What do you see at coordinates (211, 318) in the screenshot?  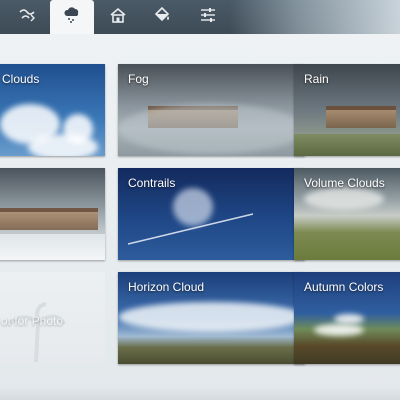 I see `preset-tile-horizon-cloud: Horizon Cloud` at bounding box center [211, 318].